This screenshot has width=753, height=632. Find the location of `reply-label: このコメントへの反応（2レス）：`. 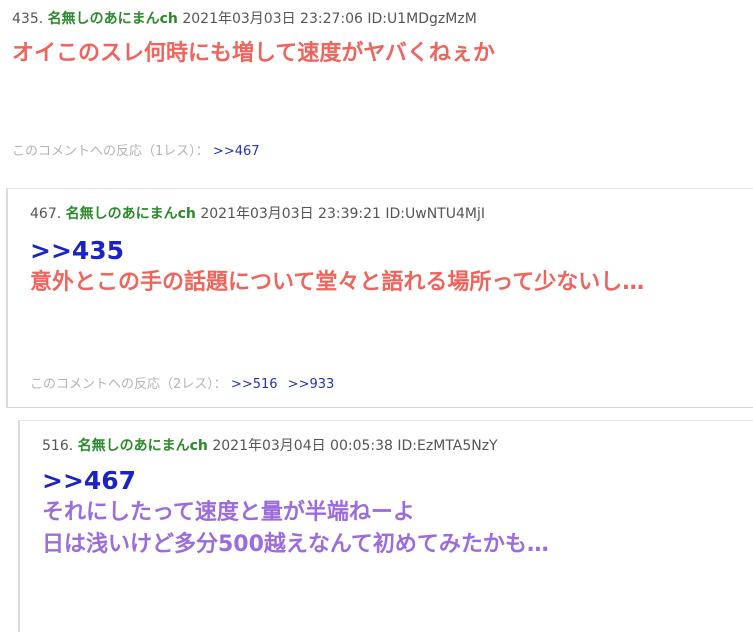

reply-label: このコメントへの反応（2レス）： is located at coordinates (128, 384).